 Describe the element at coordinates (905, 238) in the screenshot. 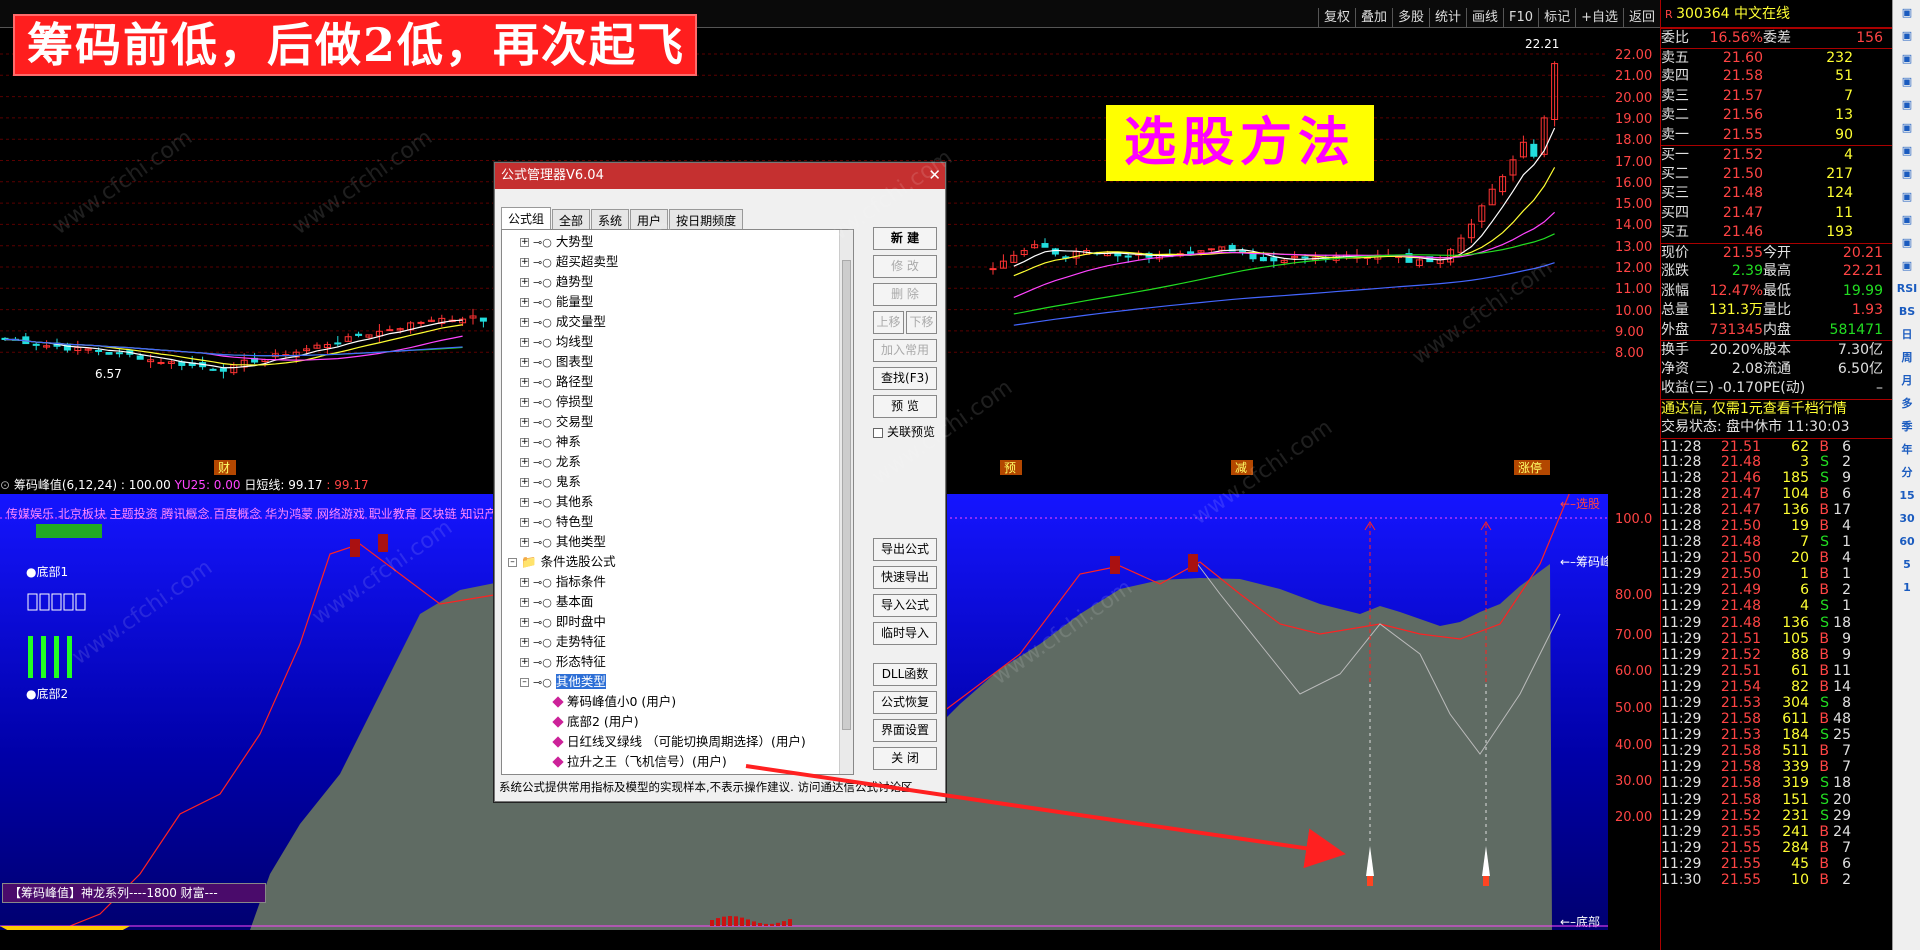

I see `dialog-button: 新 建` at that location.